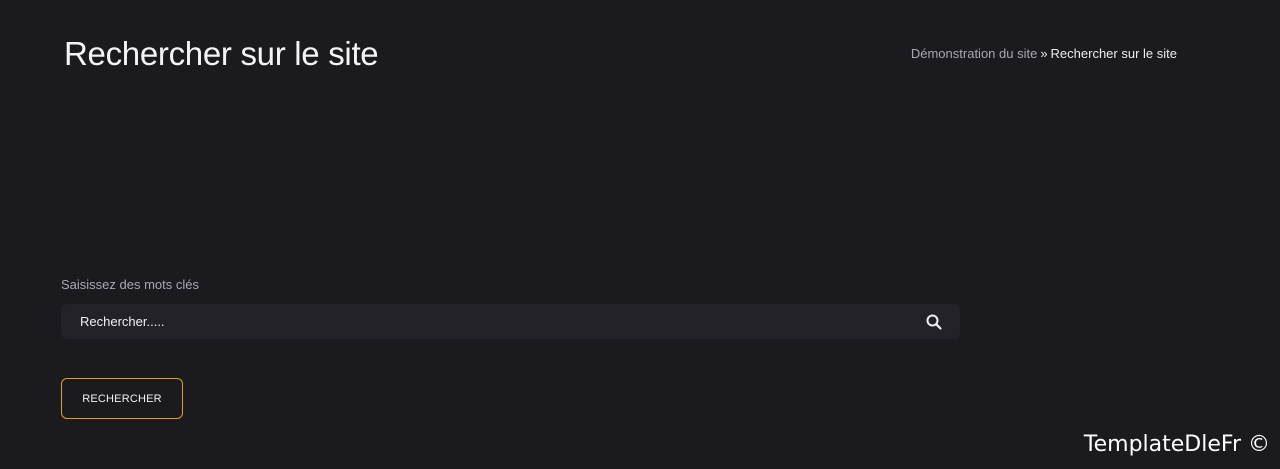  I want to click on search-submit-button: RECHERCHER, so click(122, 398).